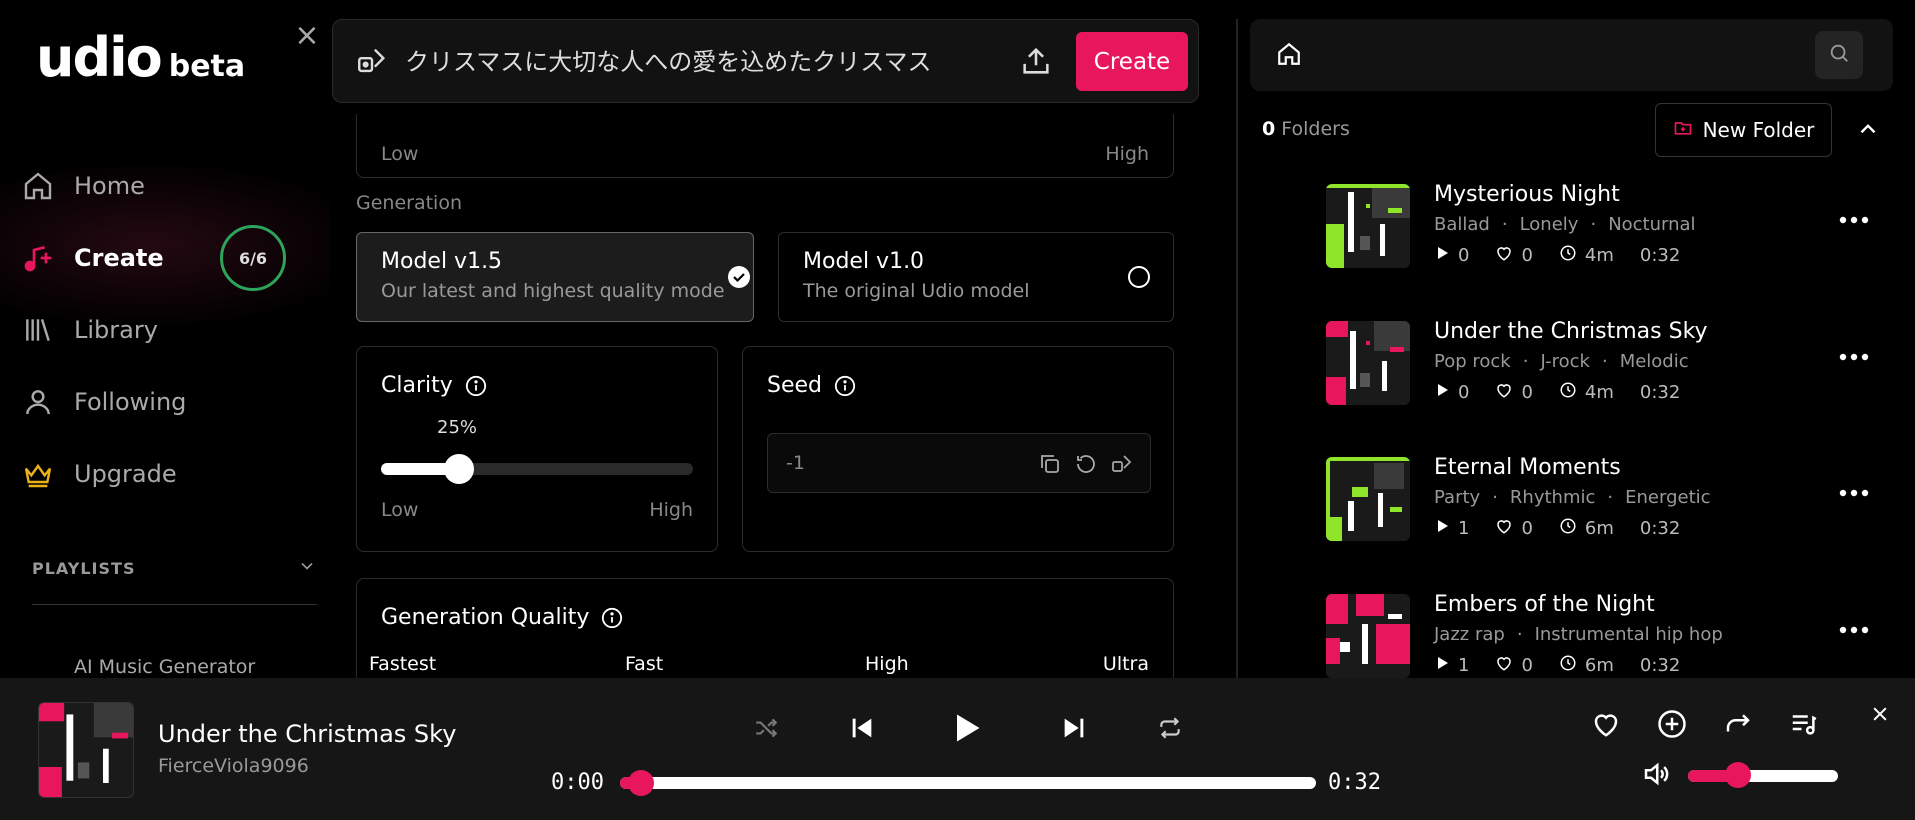 This screenshot has width=1915, height=820. I want to click on progress-bar, so click(968, 783).